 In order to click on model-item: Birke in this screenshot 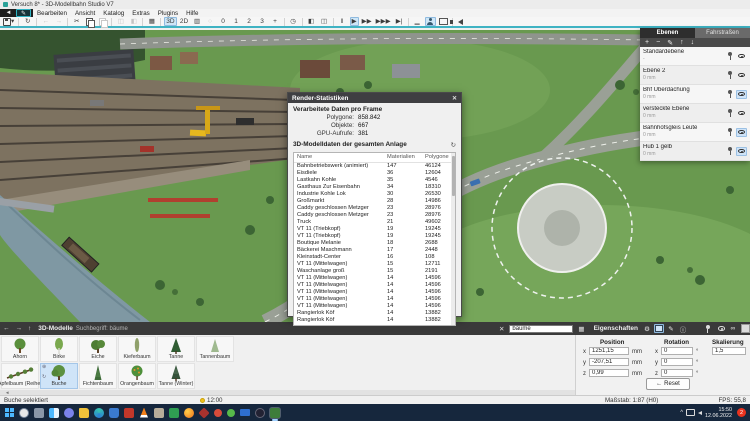, I will do `click(59, 349)`.